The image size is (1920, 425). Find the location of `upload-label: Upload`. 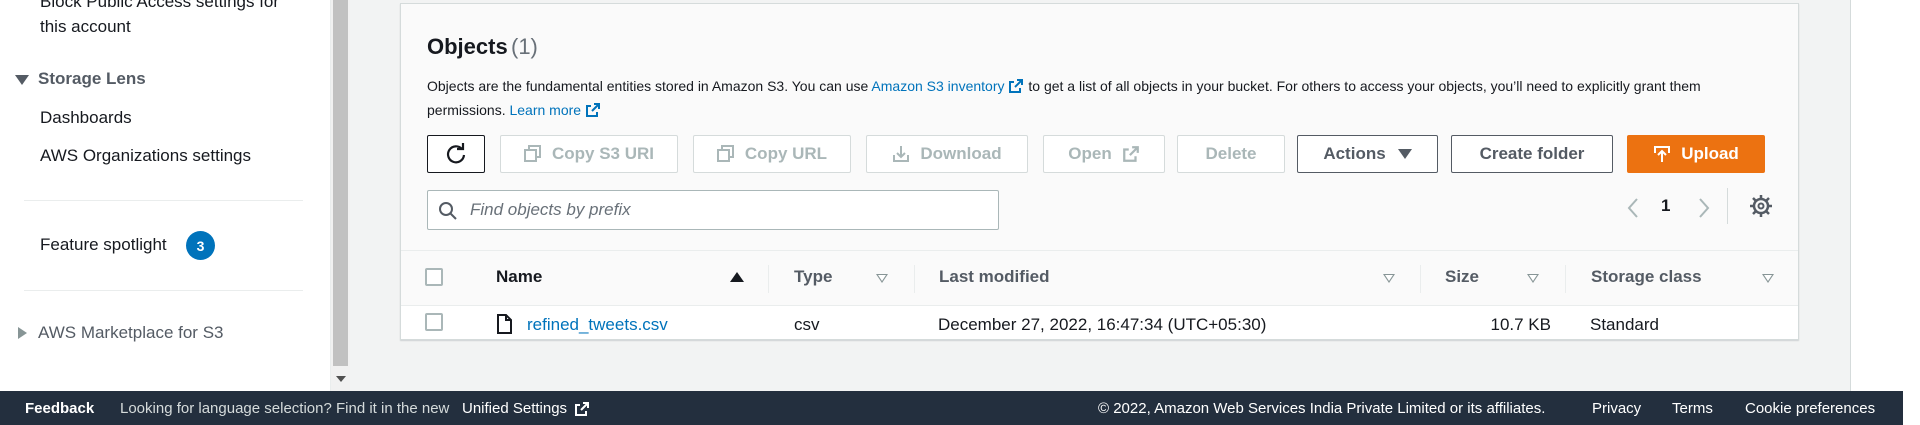

upload-label: Upload is located at coordinates (1710, 153).